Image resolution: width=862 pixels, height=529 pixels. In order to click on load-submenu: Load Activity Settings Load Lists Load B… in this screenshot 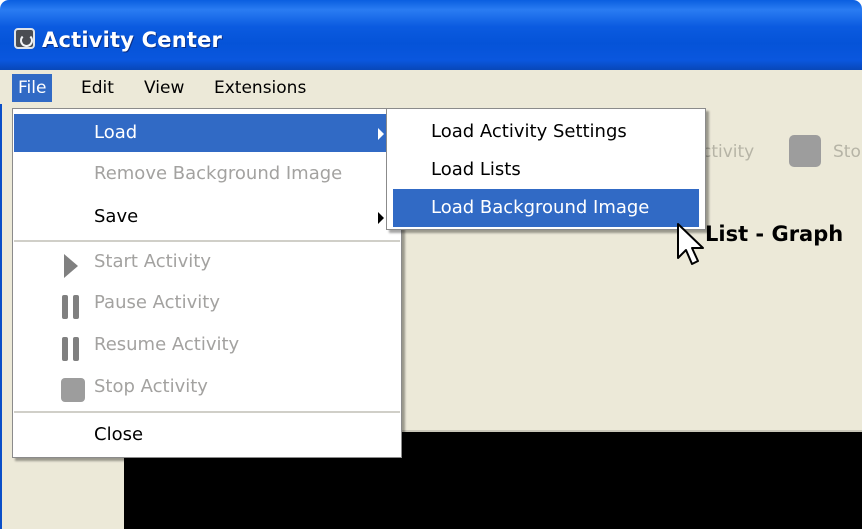, I will do `click(546, 169)`.